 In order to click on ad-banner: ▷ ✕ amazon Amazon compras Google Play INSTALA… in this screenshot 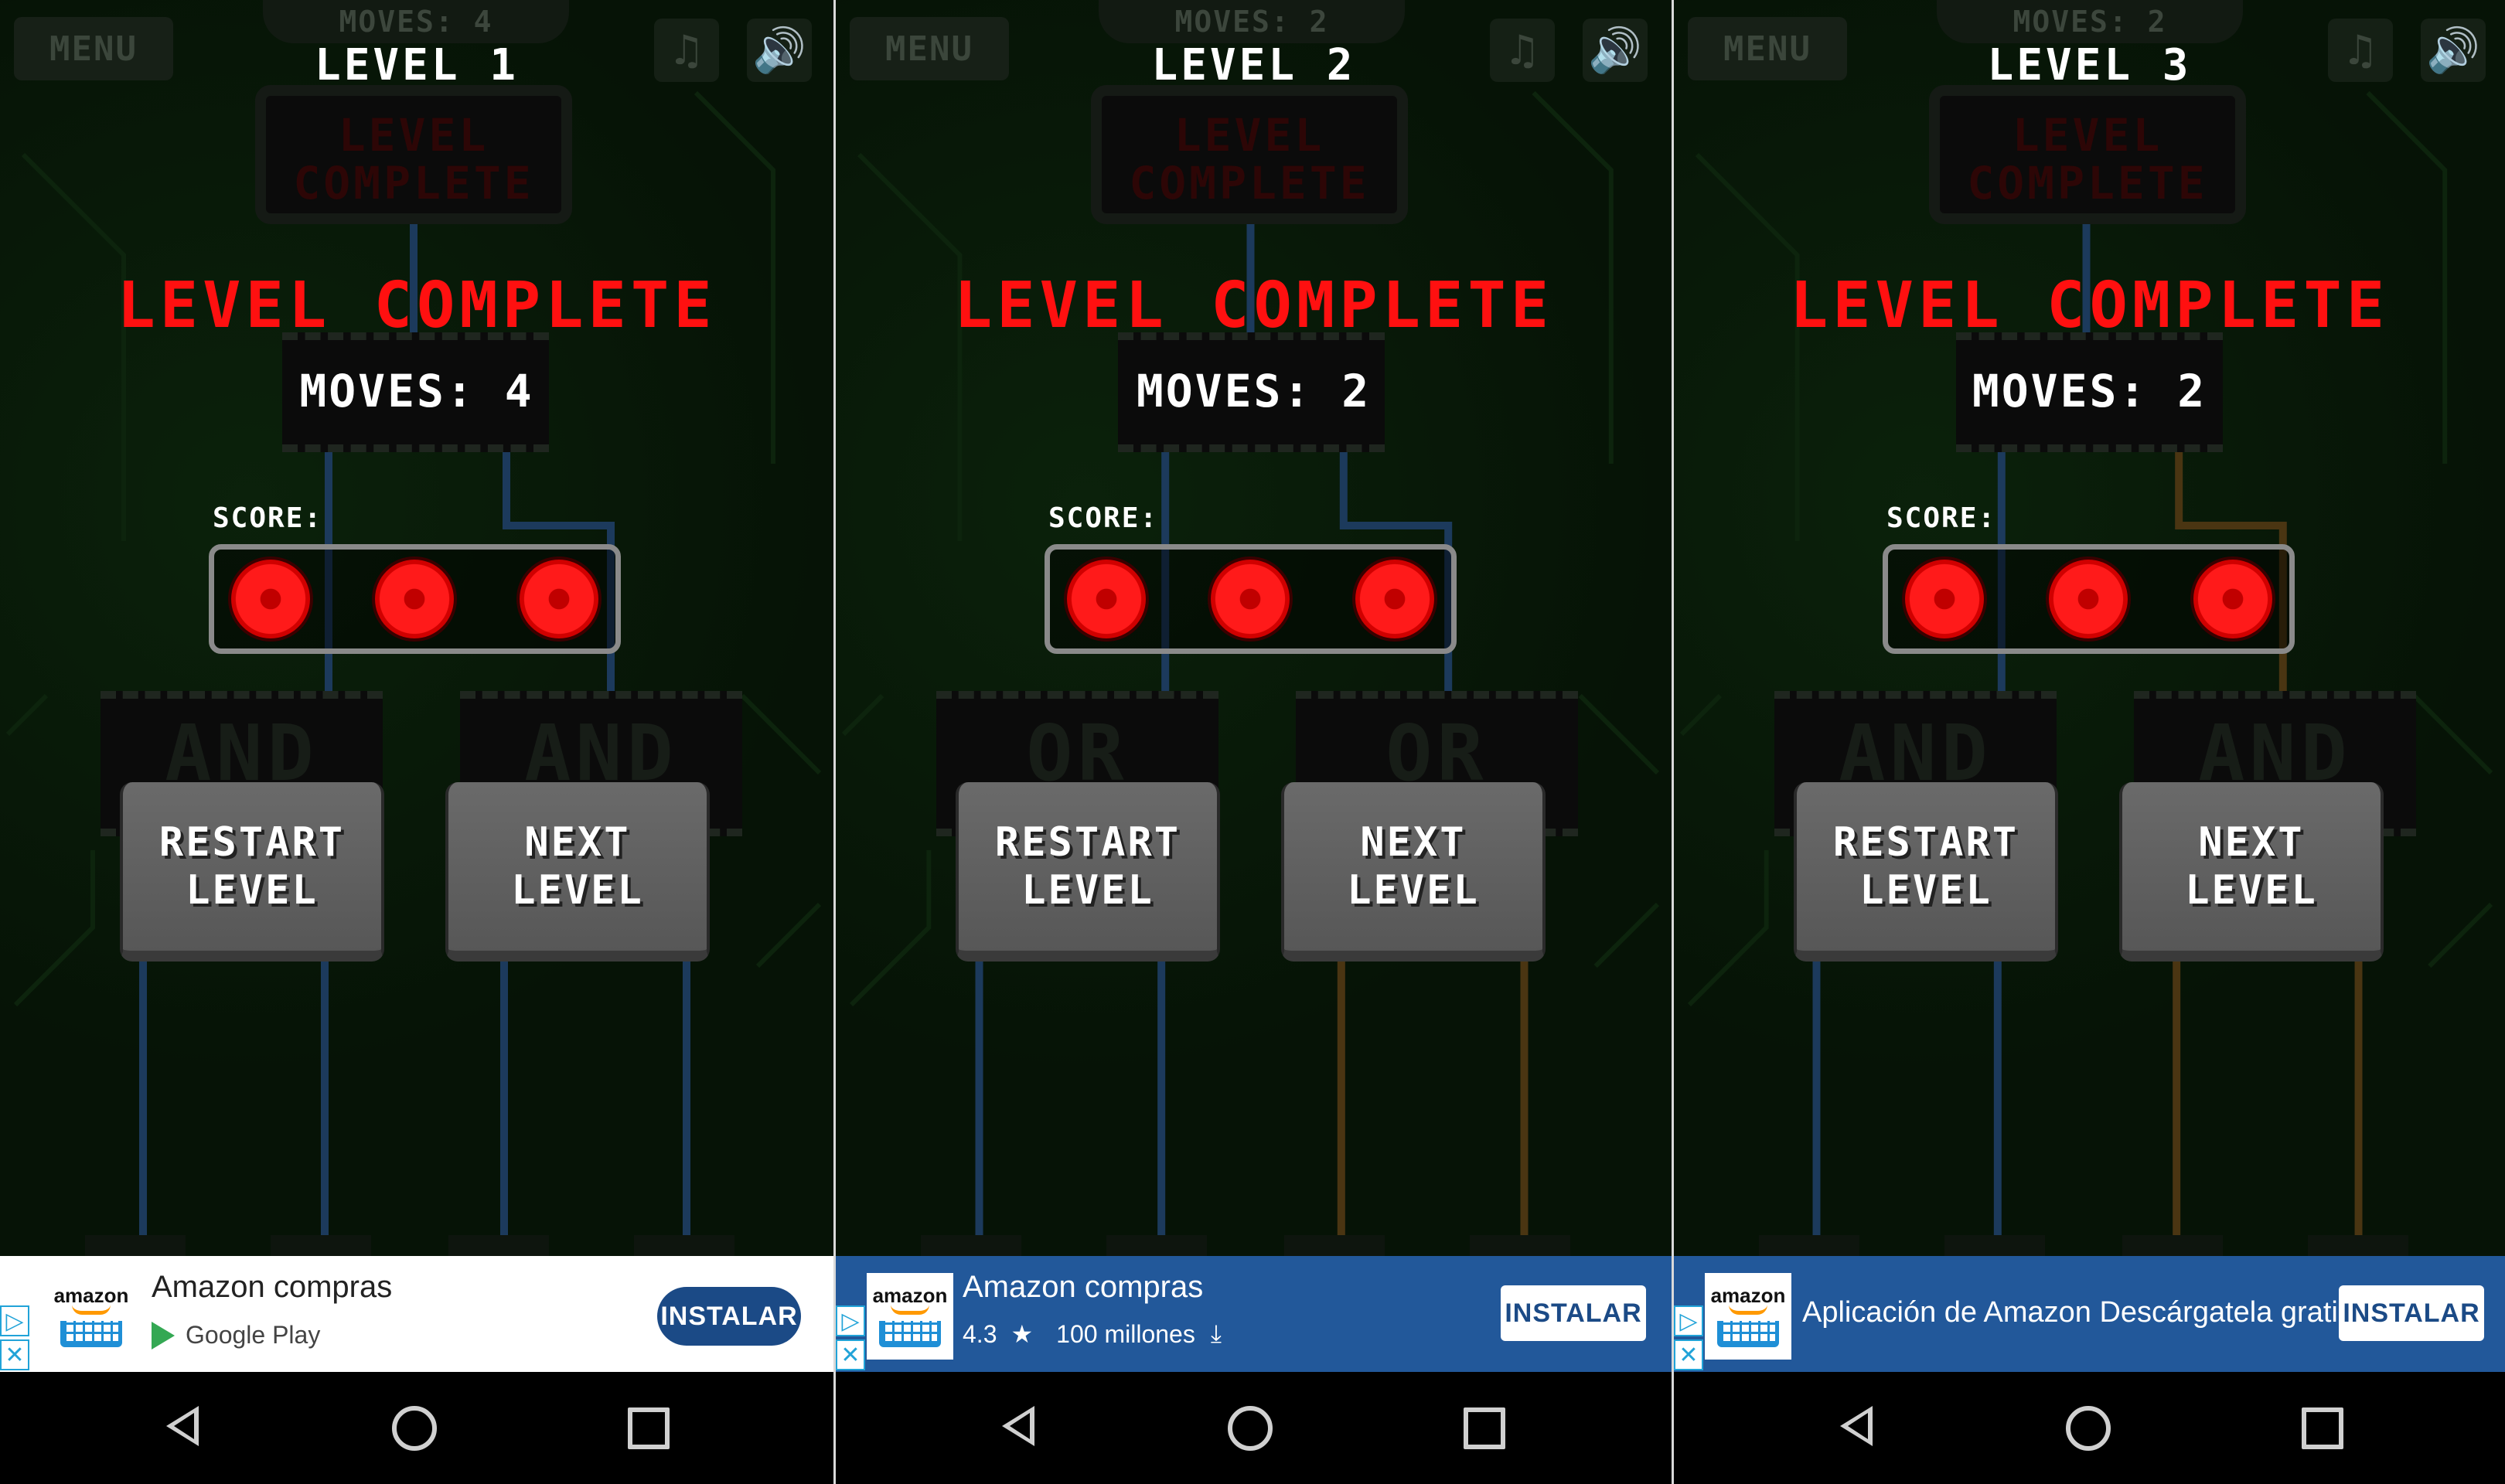, I will do `click(416, 1314)`.